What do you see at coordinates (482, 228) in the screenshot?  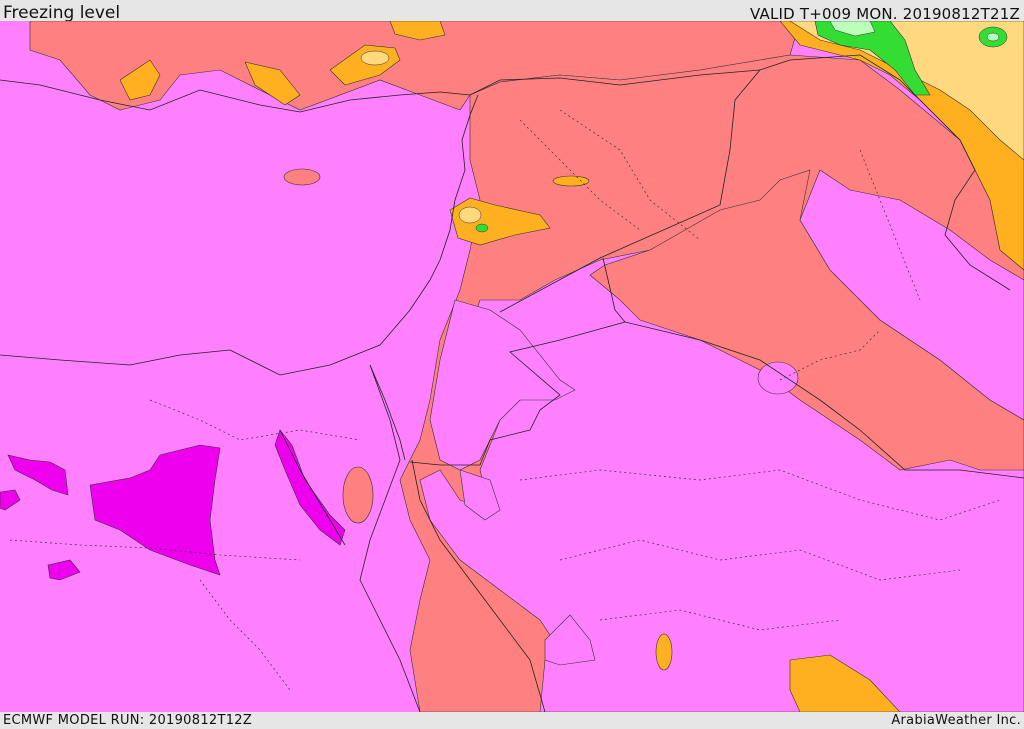 I see `green-patch-lebanon` at bounding box center [482, 228].